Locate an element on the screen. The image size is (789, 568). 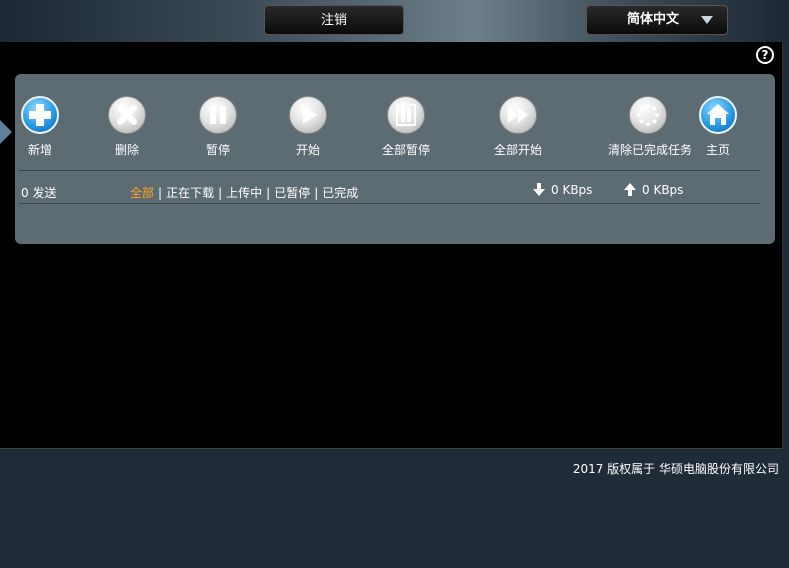
filter-paused: 已暂停 is located at coordinates (292, 193).